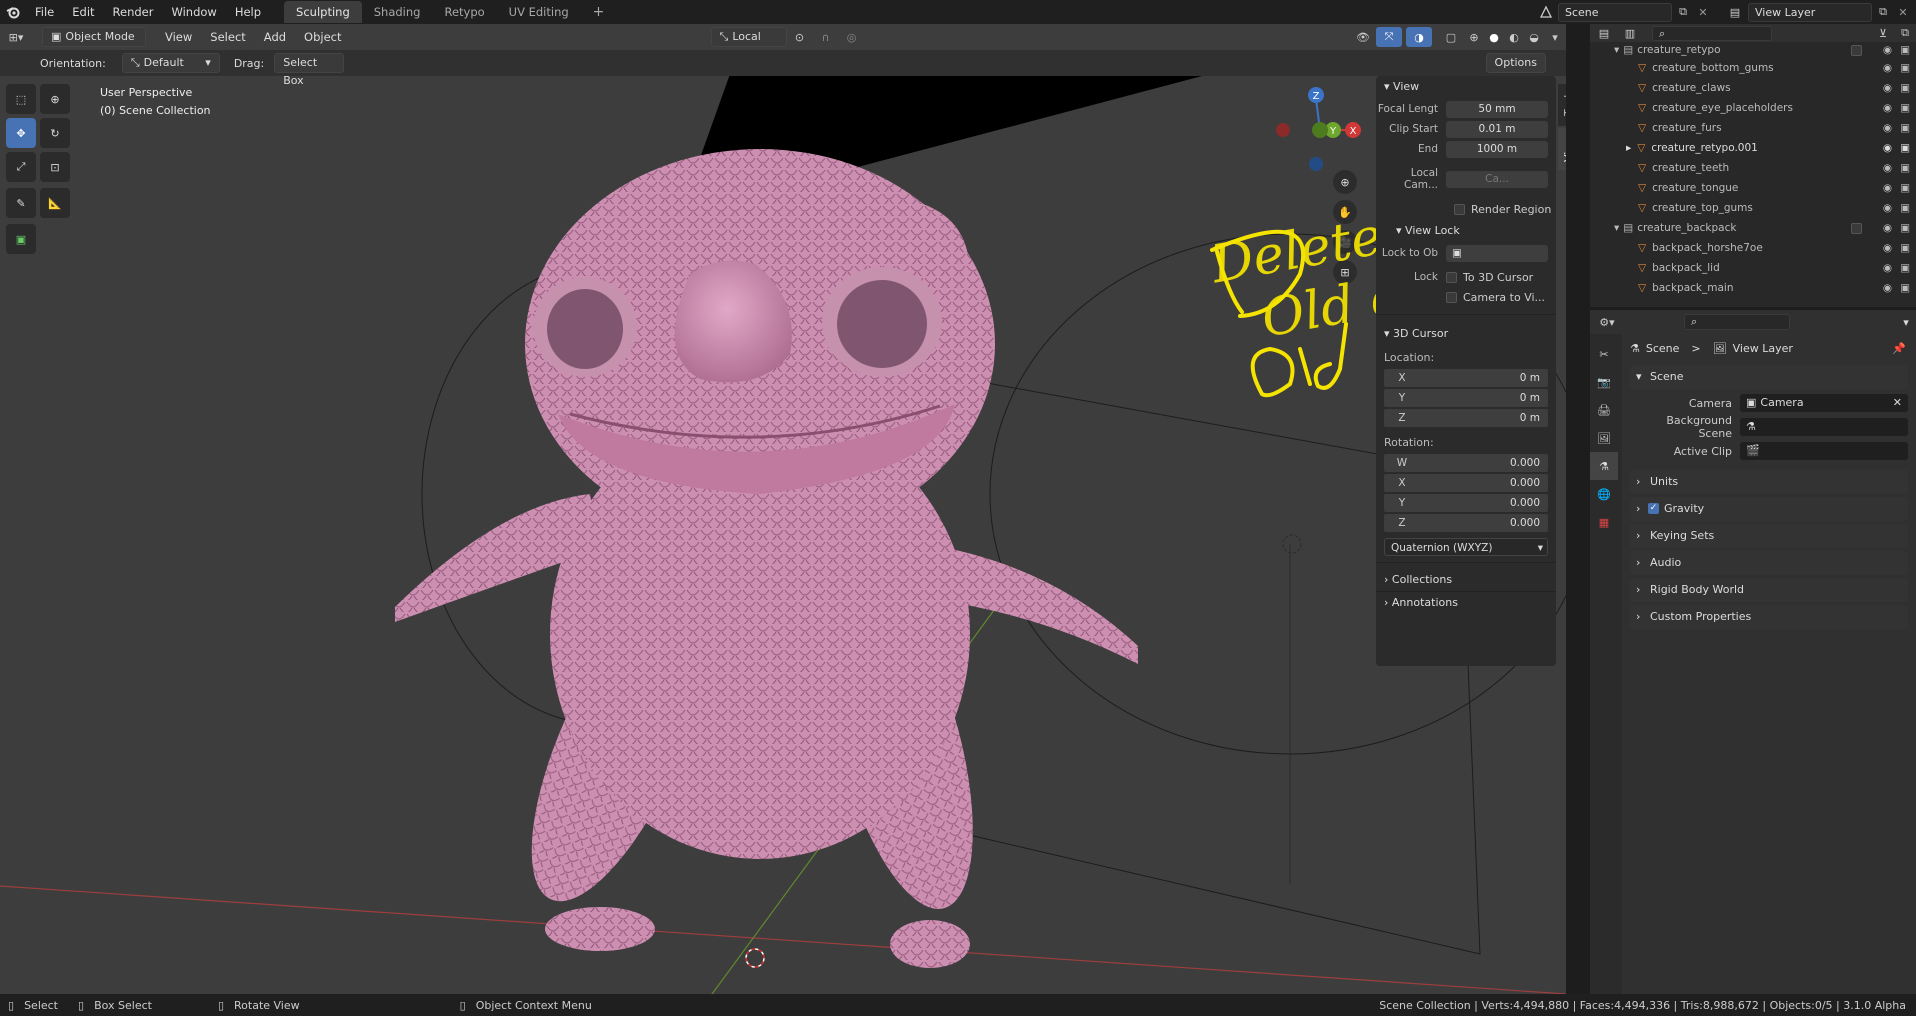 This screenshot has width=1916, height=1016. I want to click on menu-render: Render, so click(133, 12).